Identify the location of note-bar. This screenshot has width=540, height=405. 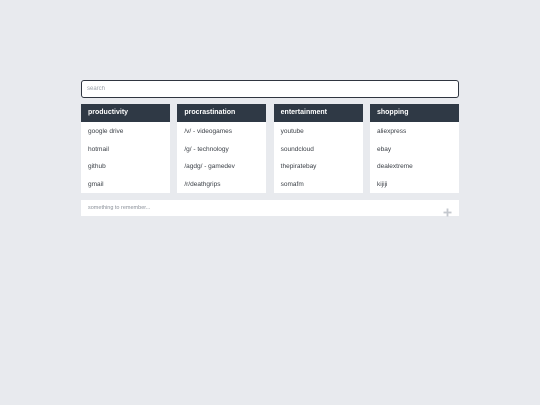
(270, 208).